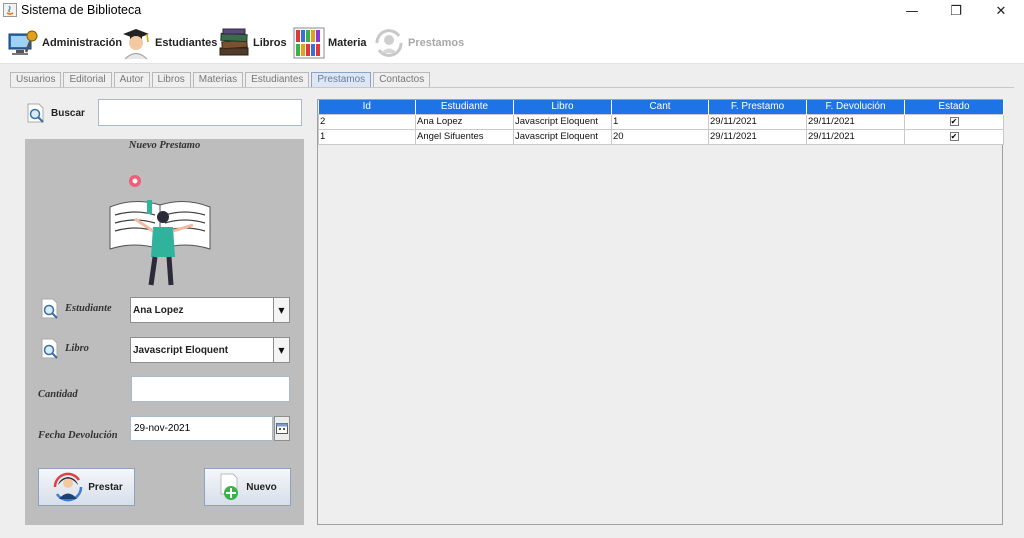  What do you see at coordinates (277, 79) in the screenshot?
I see `tab-estudiantes: Estudiantes` at bounding box center [277, 79].